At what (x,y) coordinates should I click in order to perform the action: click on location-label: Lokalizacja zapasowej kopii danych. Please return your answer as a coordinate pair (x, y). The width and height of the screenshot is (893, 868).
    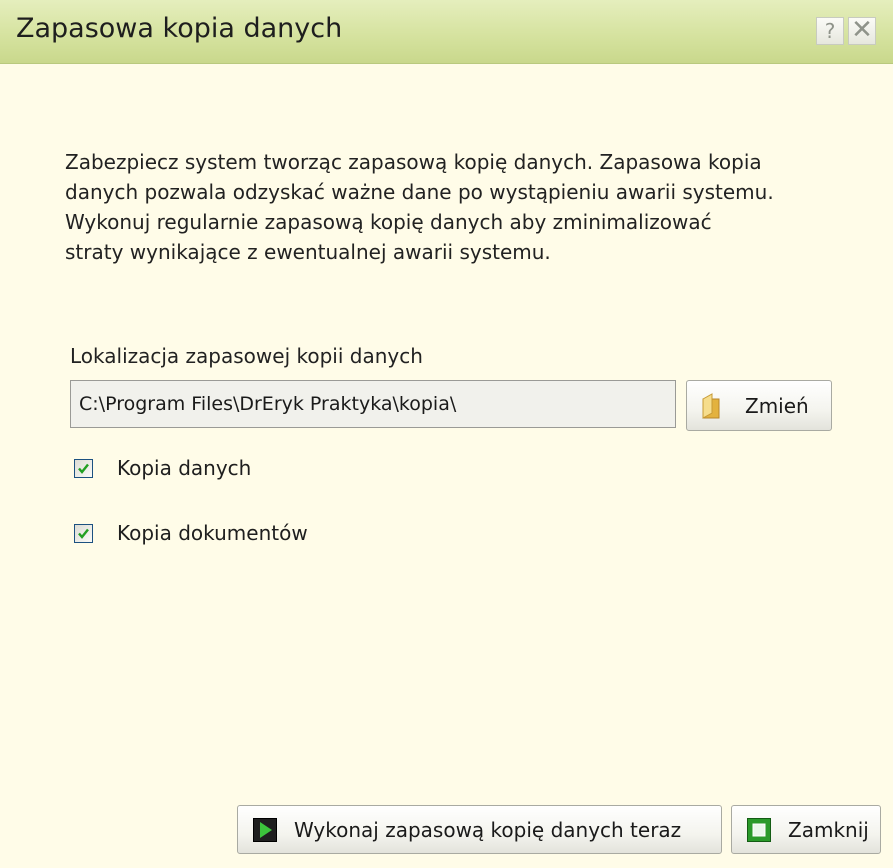
    Looking at the image, I should click on (246, 356).